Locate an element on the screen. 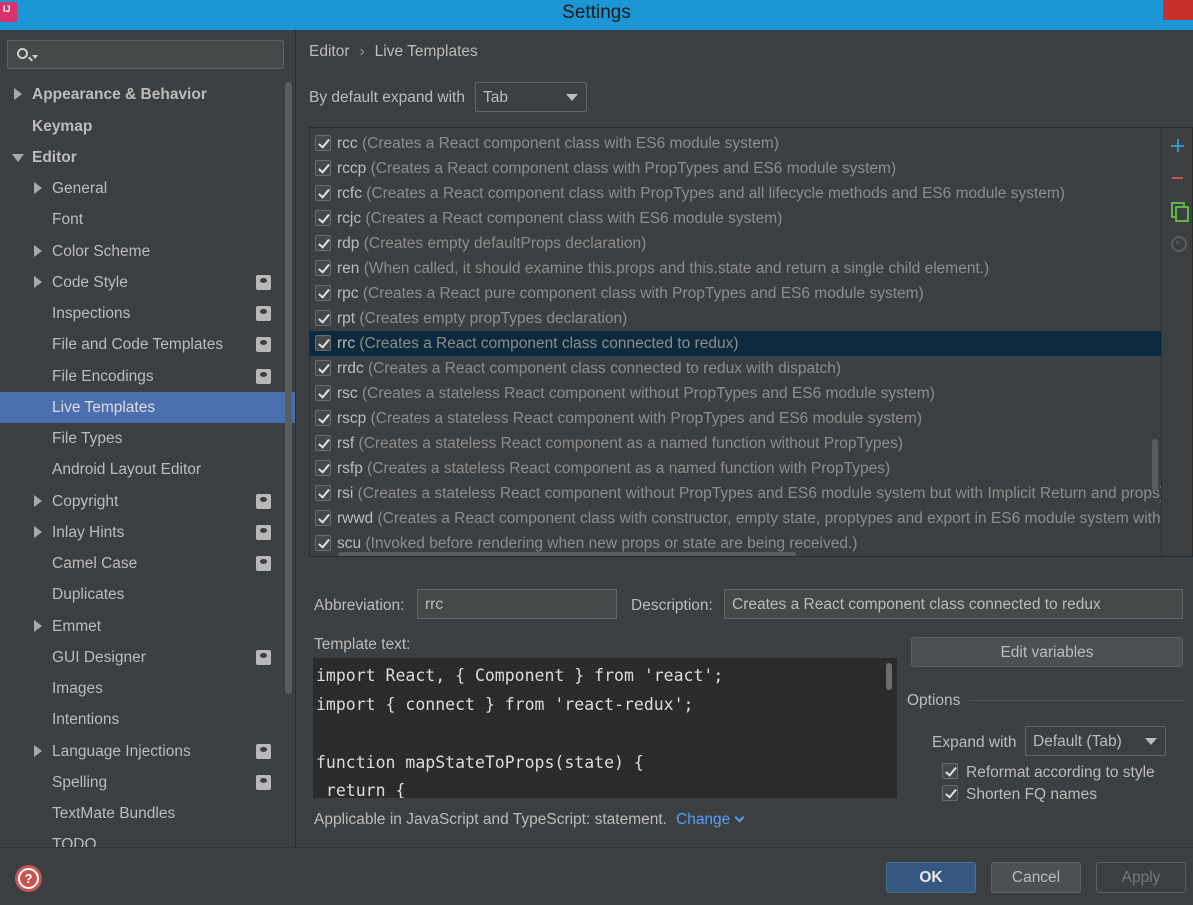  cancel-button: Cancel is located at coordinates (1036, 877).